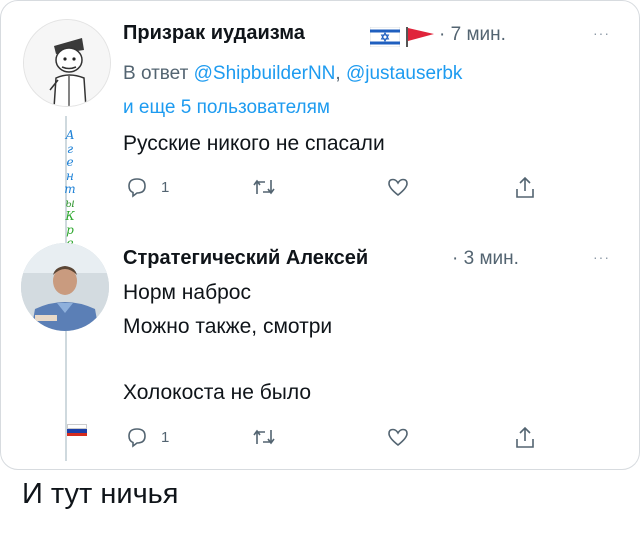  I want to click on author-name: Призрак иудаизма, so click(214, 33).